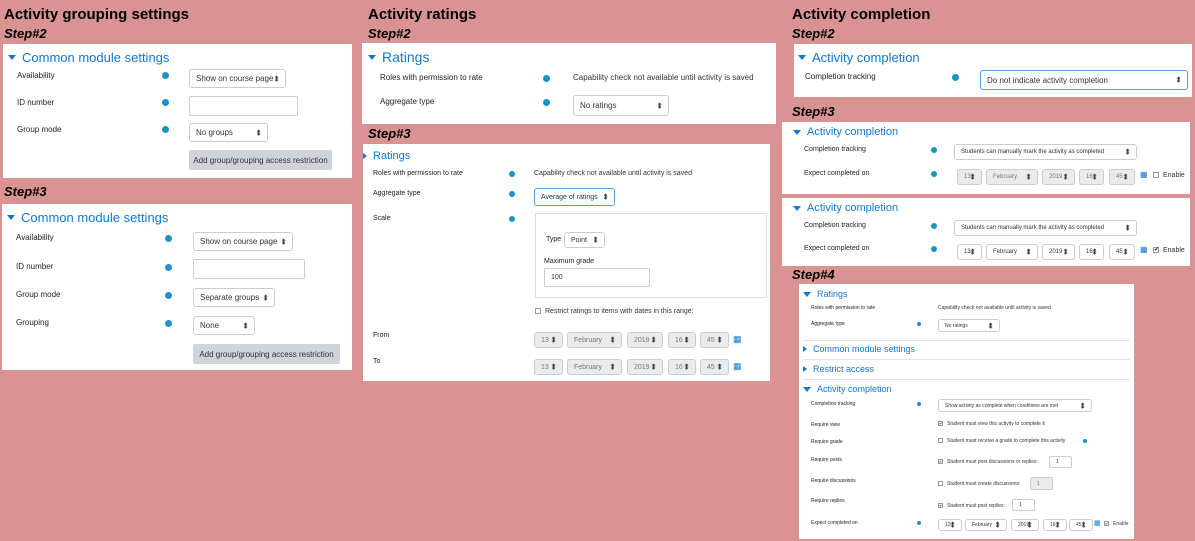 This screenshot has width=1195, height=541. What do you see at coordinates (645, 367) in the screenshot?
I see `to-year-select: 2019` at bounding box center [645, 367].